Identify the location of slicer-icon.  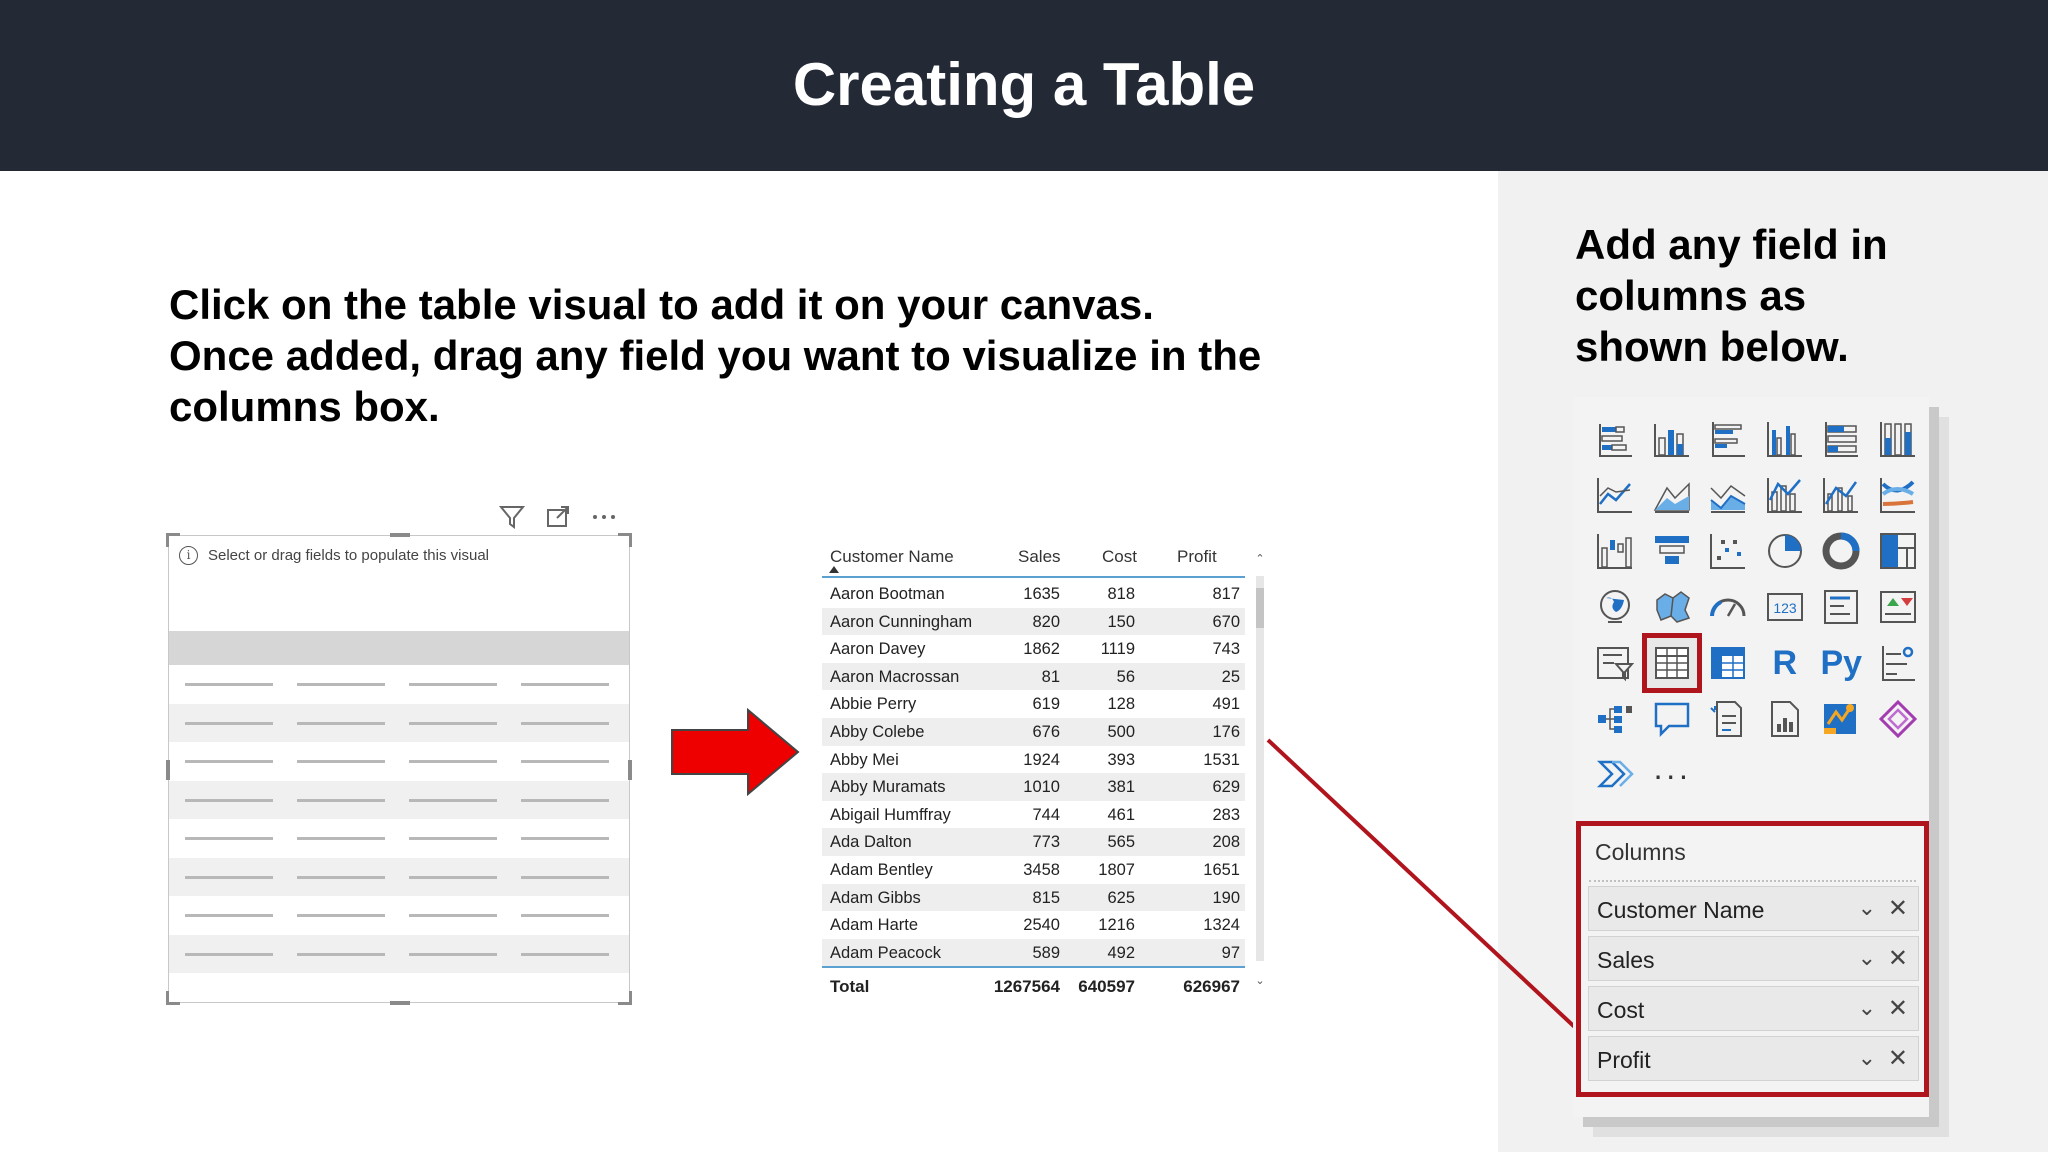
(1615, 663).